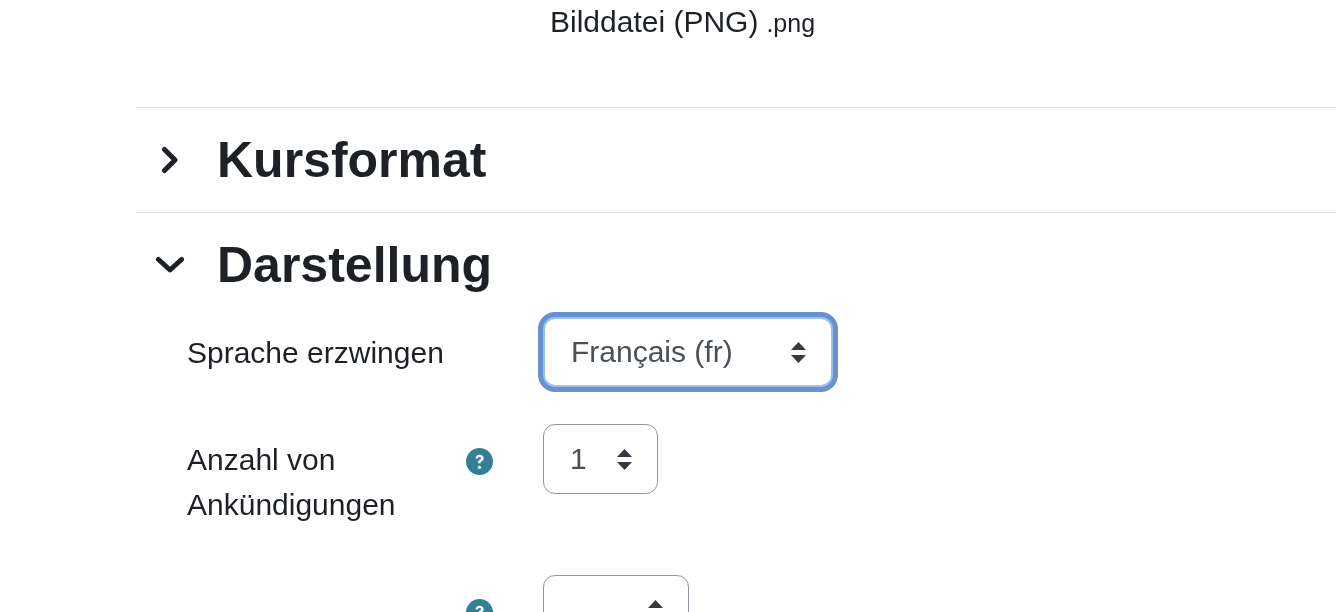 The width and height of the screenshot is (1336, 612). Describe the element at coordinates (654, 22) in the screenshot. I see `file-type-label: Bilddatei (PNG)` at that location.